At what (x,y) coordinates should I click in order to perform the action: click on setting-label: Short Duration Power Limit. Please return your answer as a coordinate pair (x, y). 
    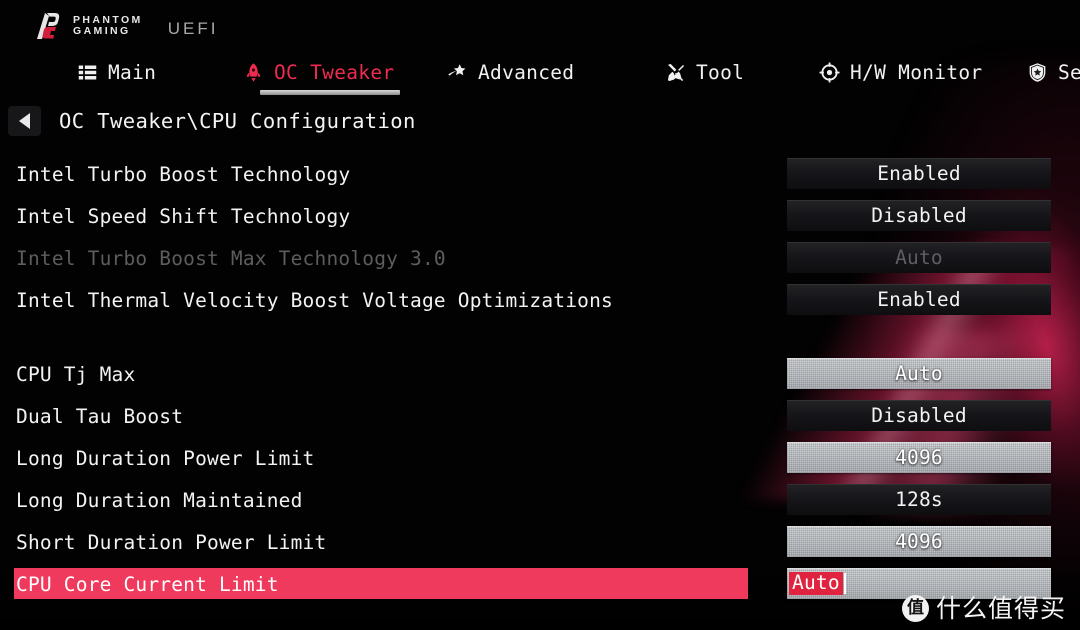
    Looking at the image, I should click on (171, 542).